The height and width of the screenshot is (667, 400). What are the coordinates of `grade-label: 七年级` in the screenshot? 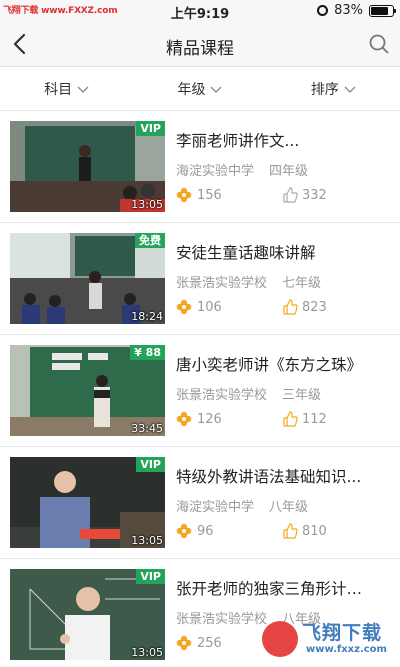 It's located at (302, 283).